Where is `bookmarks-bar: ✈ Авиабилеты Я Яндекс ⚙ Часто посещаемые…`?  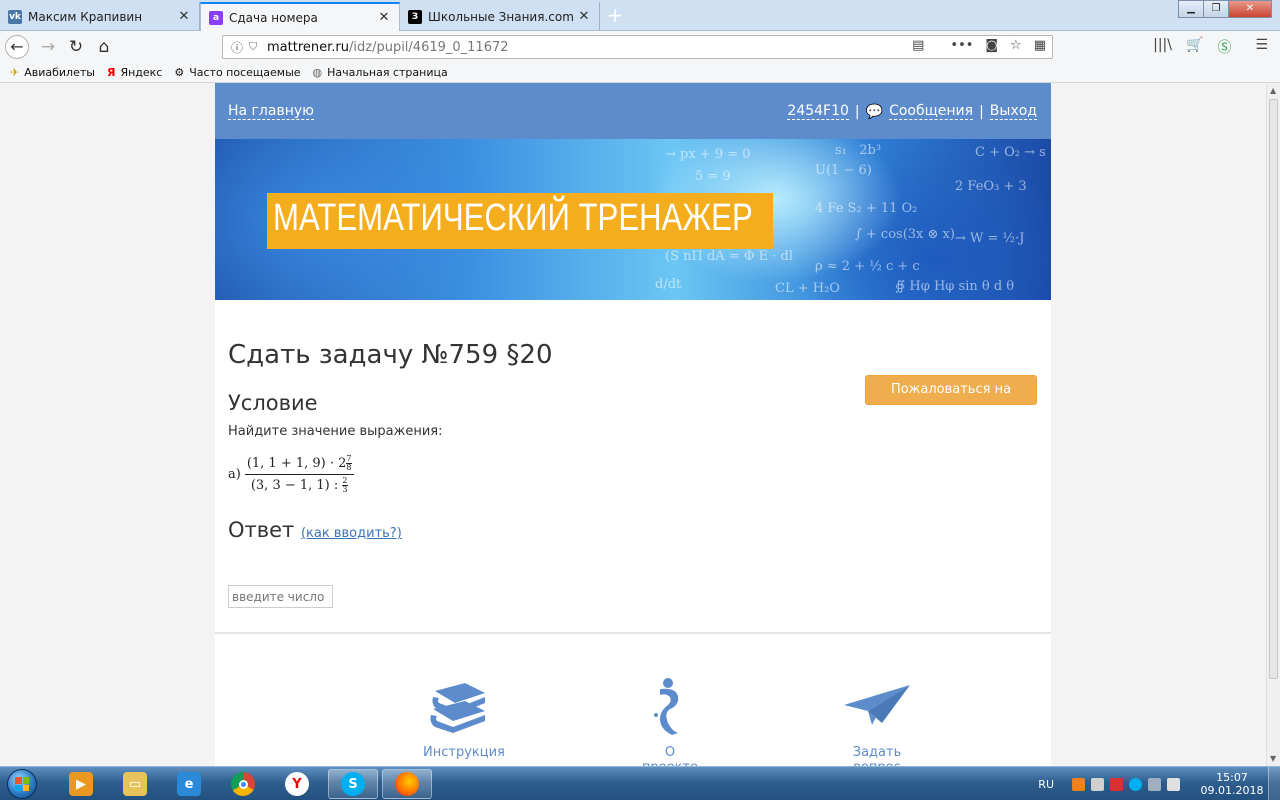 bookmarks-bar: ✈ Авиабилеты Я Яндекс ⚙ Часто посещаемые… is located at coordinates (640, 73).